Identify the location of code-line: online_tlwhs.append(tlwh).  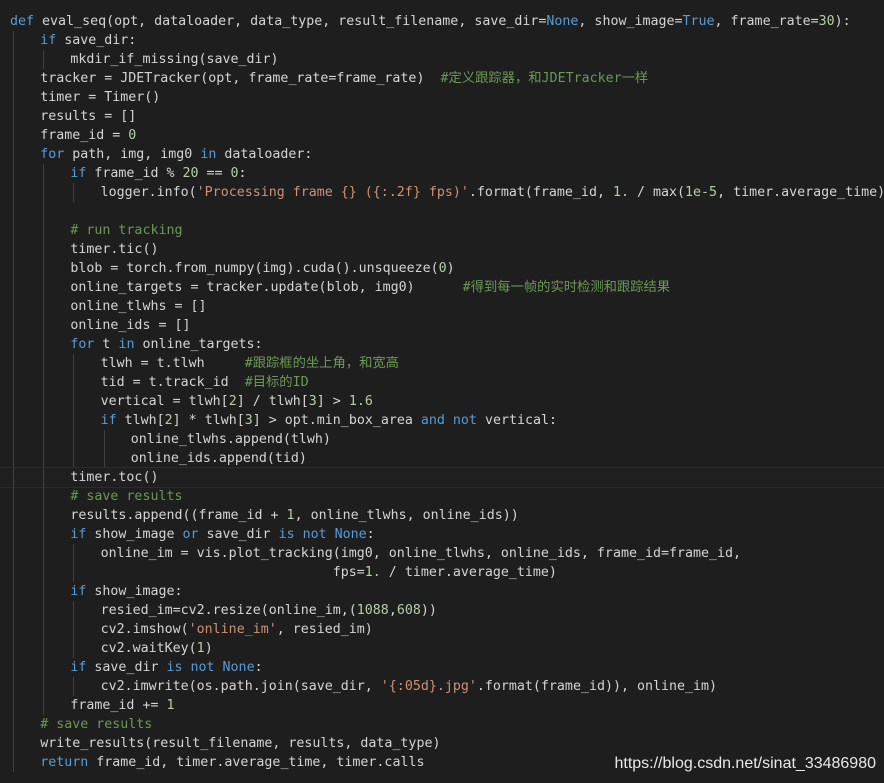
(442, 439).